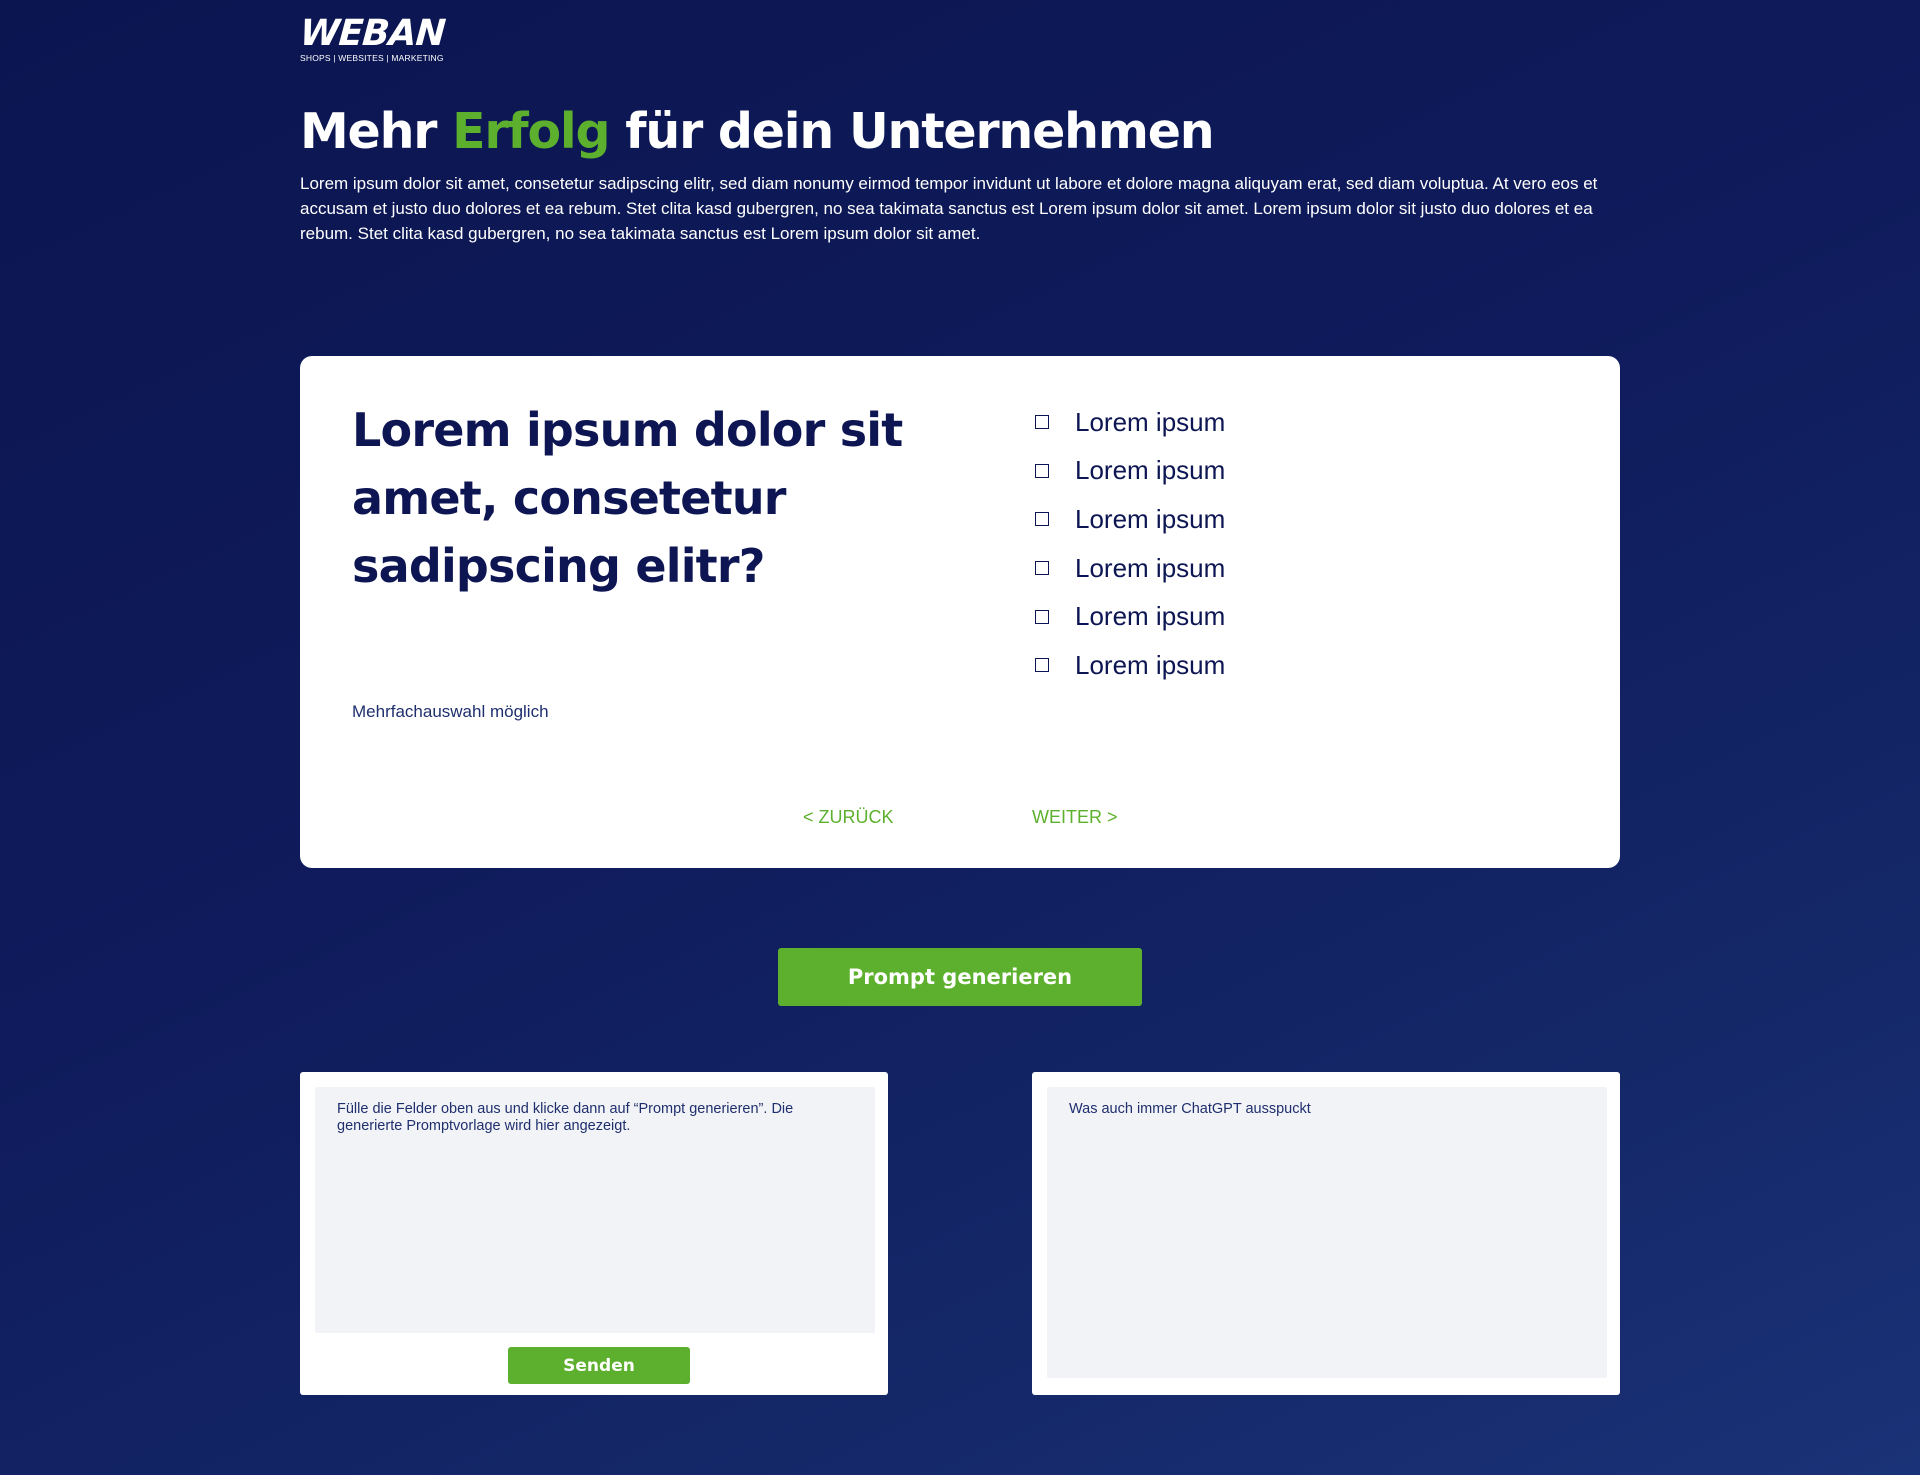 The height and width of the screenshot is (1475, 1920). I want to click on multi-select-hint: Mehrfachauswahl möglich, so click(450, 711).